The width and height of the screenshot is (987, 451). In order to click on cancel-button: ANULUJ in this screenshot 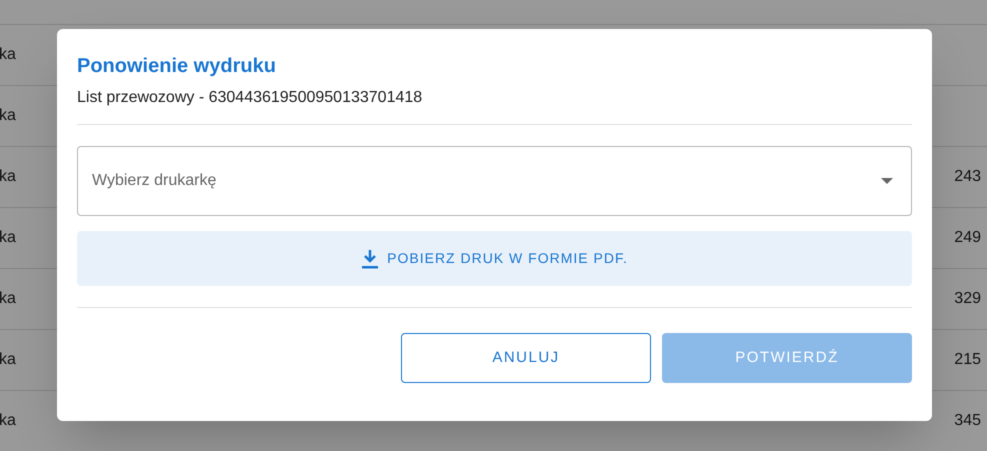, I will do `click(526, 358)`.